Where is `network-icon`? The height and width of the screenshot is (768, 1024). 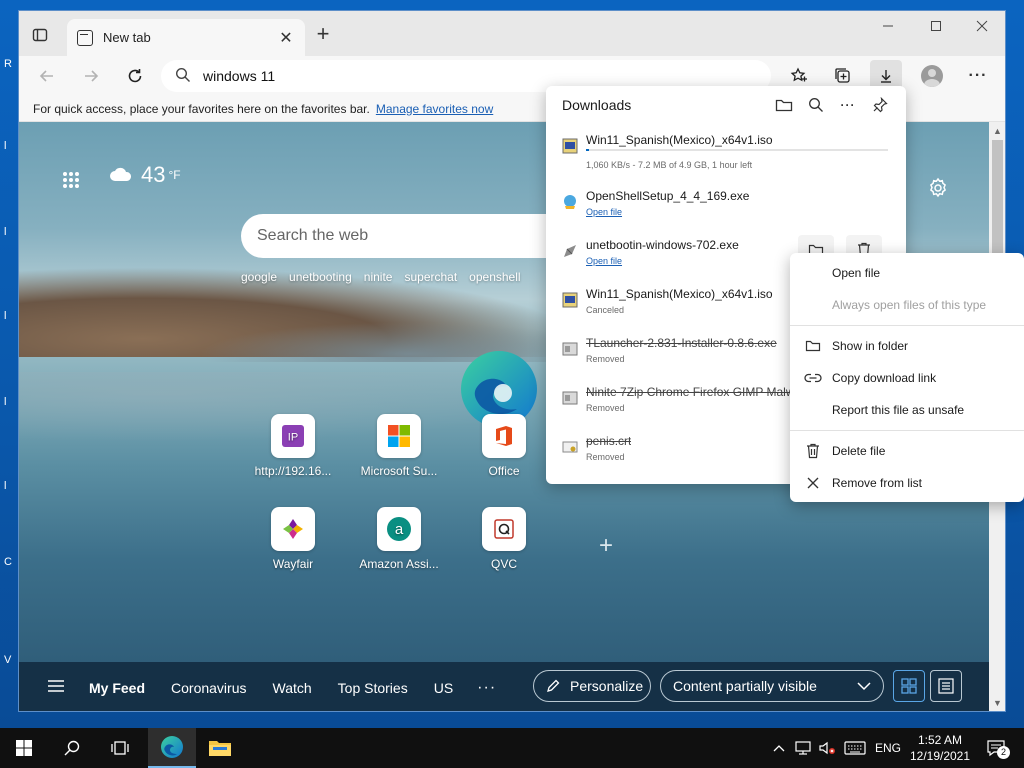 network-icon is located at coordinates (803, 748).